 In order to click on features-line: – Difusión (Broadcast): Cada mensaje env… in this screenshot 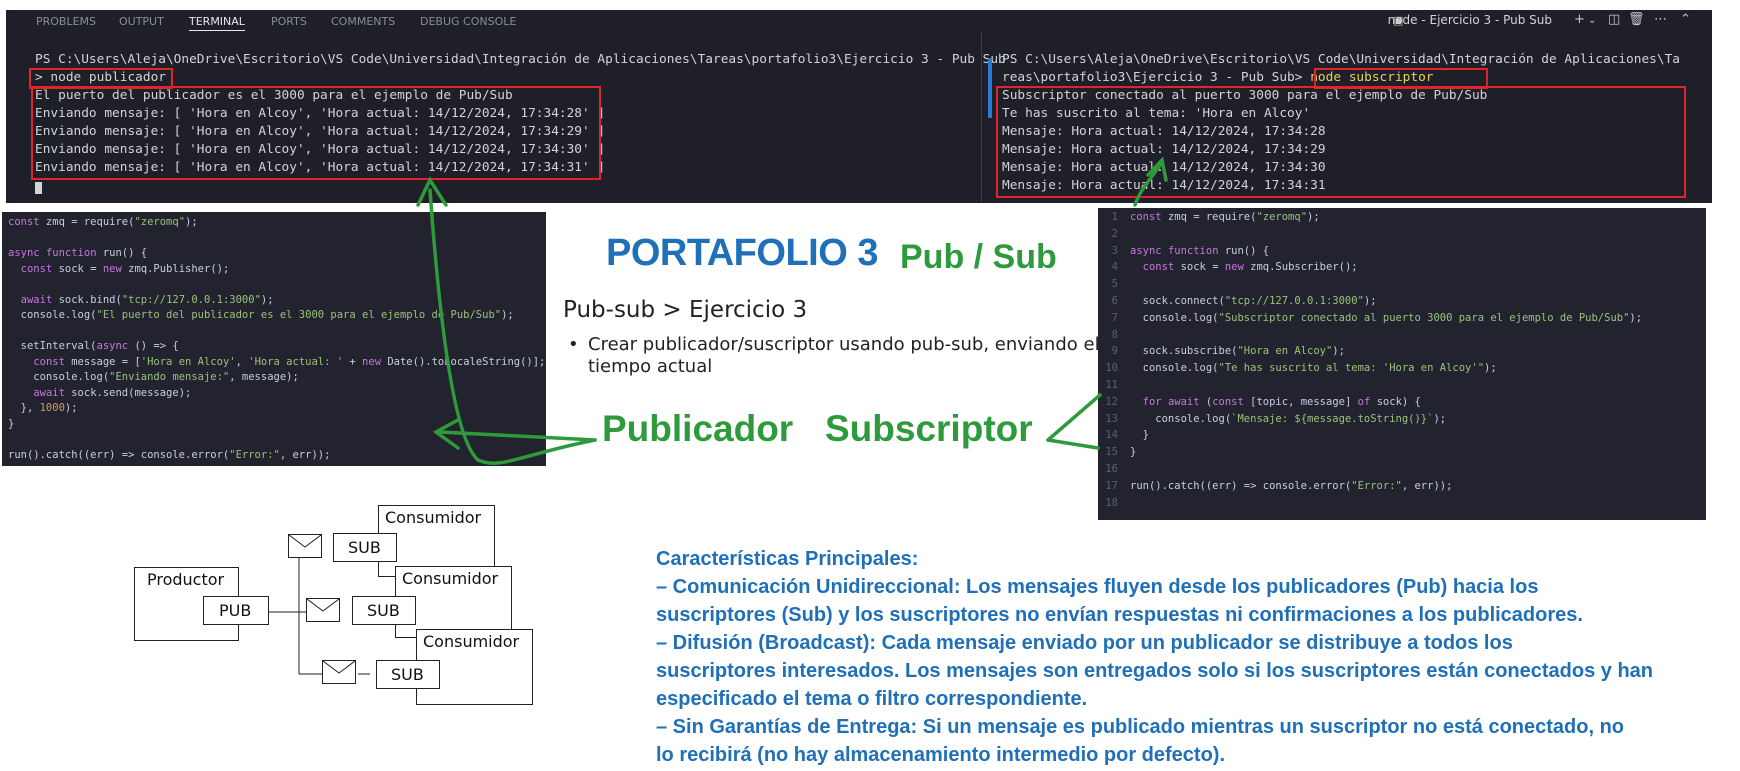, I will do `click(1084, 643)`.